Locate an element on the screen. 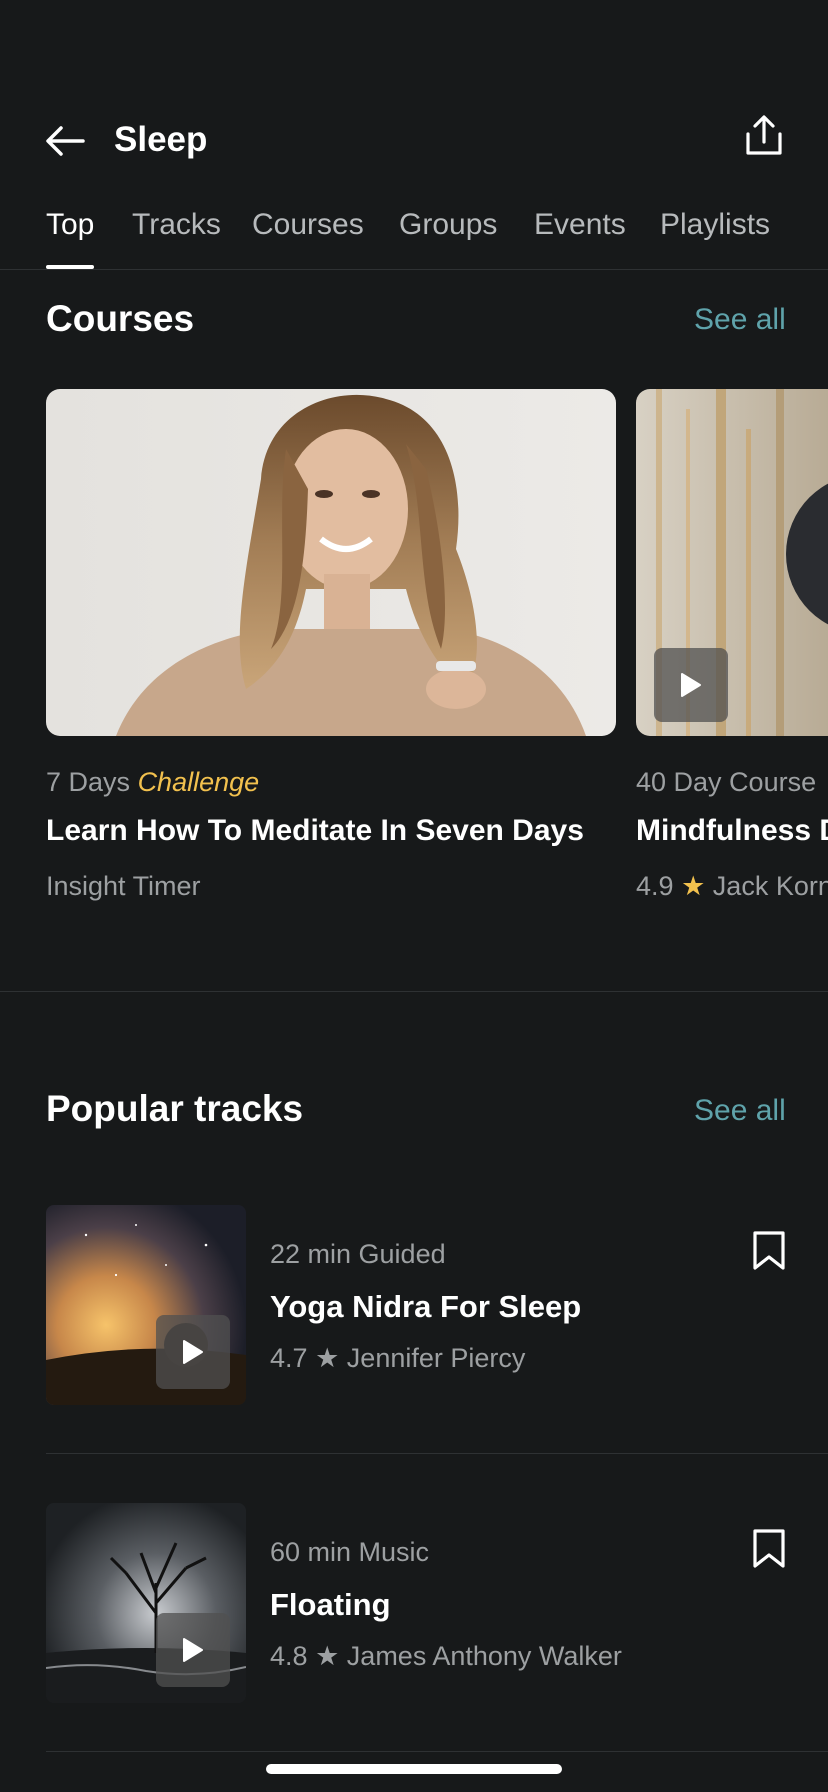 The width and height of the screenshot is (828, 1792). course-type-highlight: Challenge is located at coordinates (198, 782).